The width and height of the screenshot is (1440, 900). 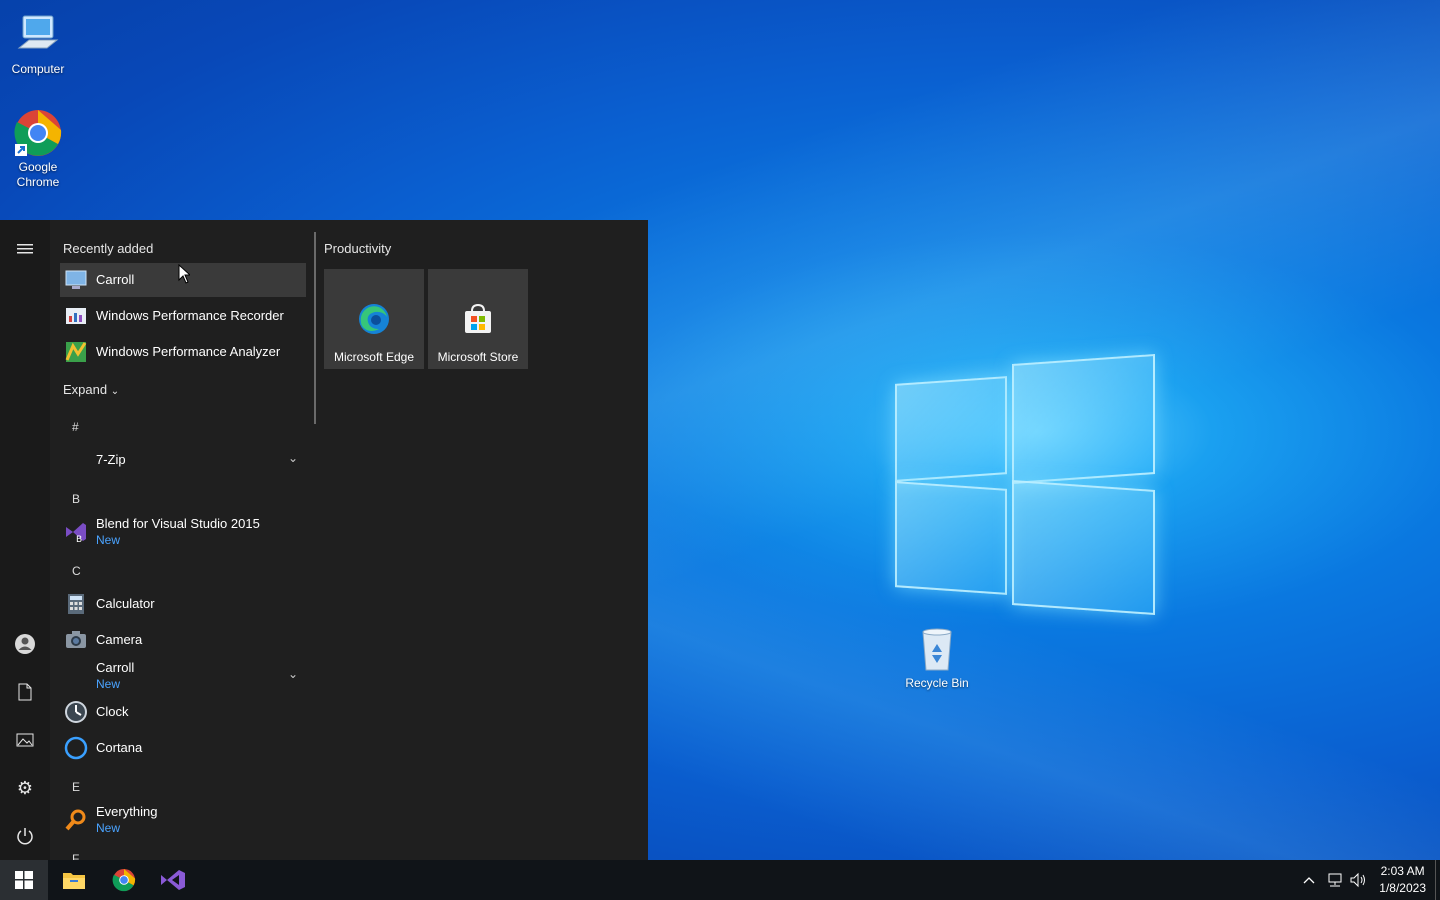 I want to click on edge-icon, so click(x=374, y=319).